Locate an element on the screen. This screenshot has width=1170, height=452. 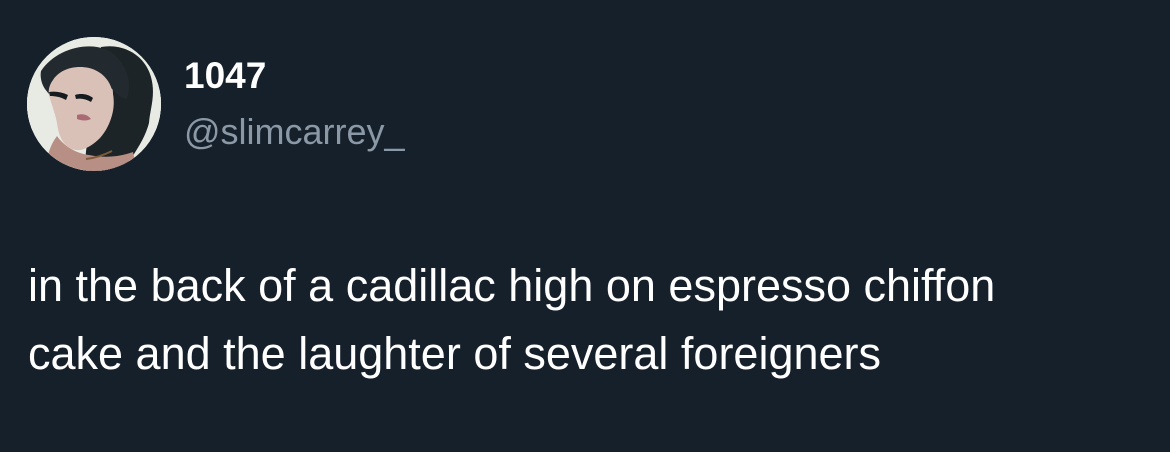
avatar is located at coordinates (94, 104).